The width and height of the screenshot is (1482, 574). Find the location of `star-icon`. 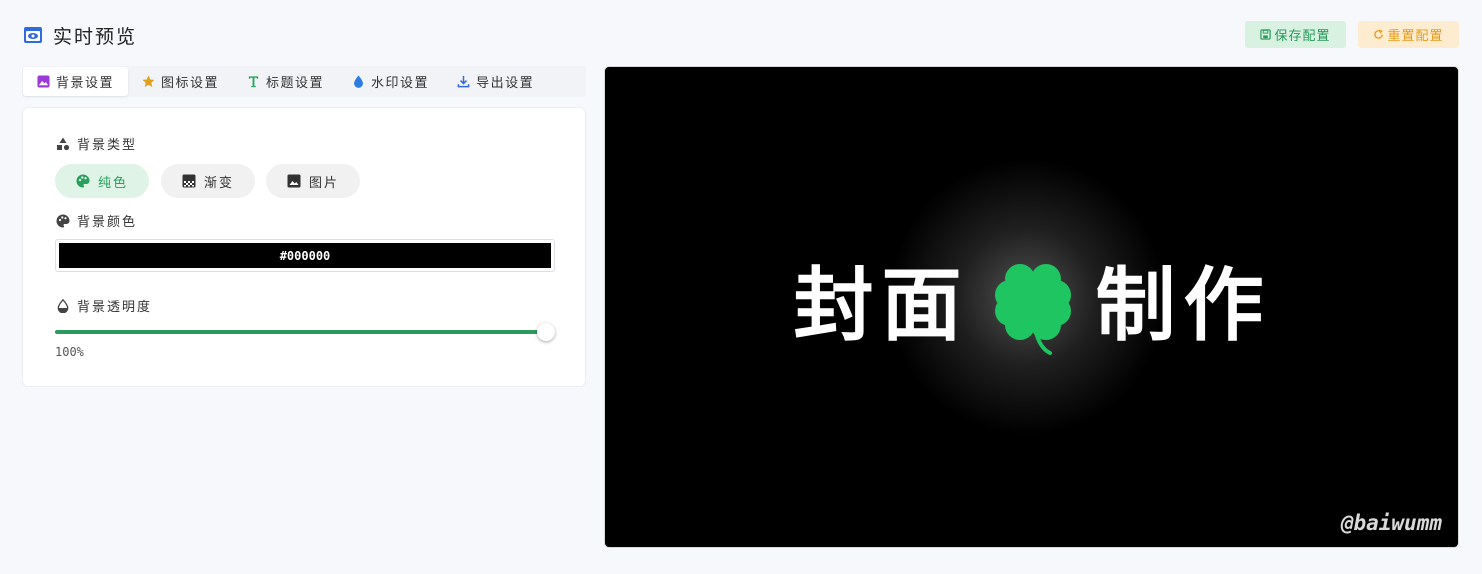

star-icon is located at coordinates (148, 81).